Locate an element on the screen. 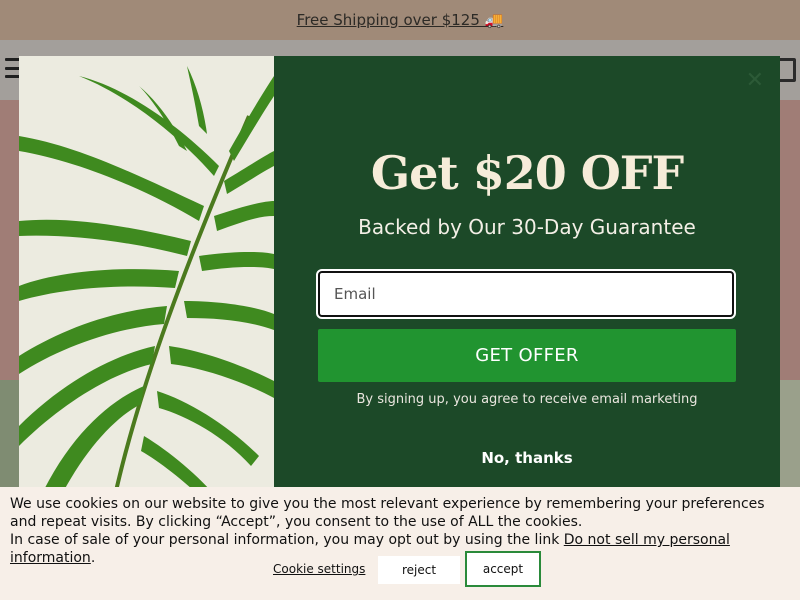 The width and height of the screenshot is (800, 600). accept-button: accept is located at coordinates (503, 569).